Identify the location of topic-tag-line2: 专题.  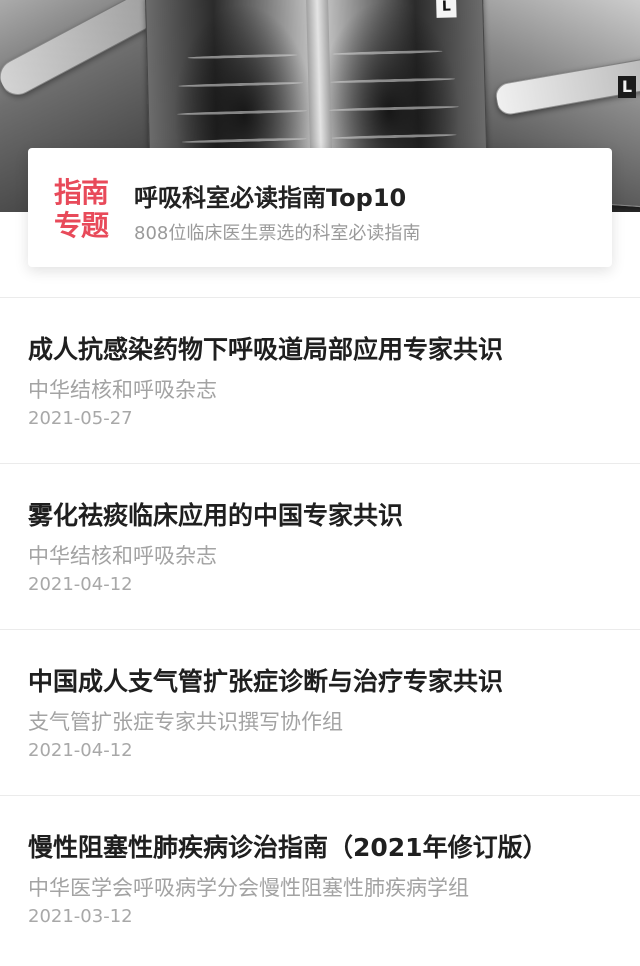
(81, 225).